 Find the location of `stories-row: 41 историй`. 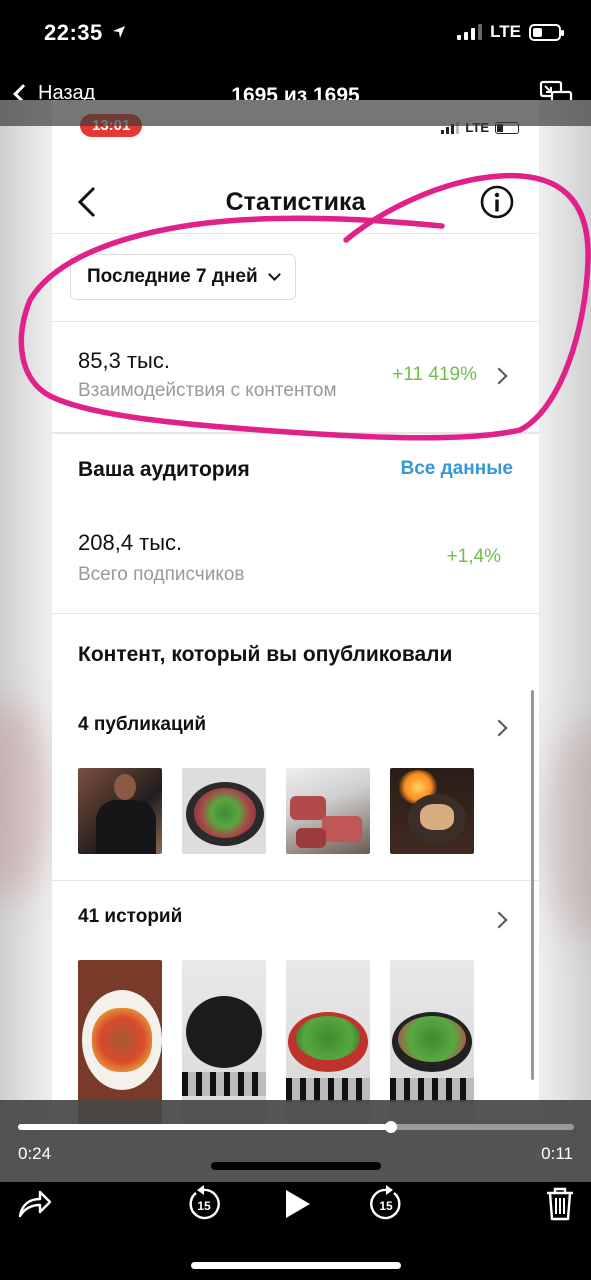

stories-row: 41 историй is located at coordinates (295, 920).